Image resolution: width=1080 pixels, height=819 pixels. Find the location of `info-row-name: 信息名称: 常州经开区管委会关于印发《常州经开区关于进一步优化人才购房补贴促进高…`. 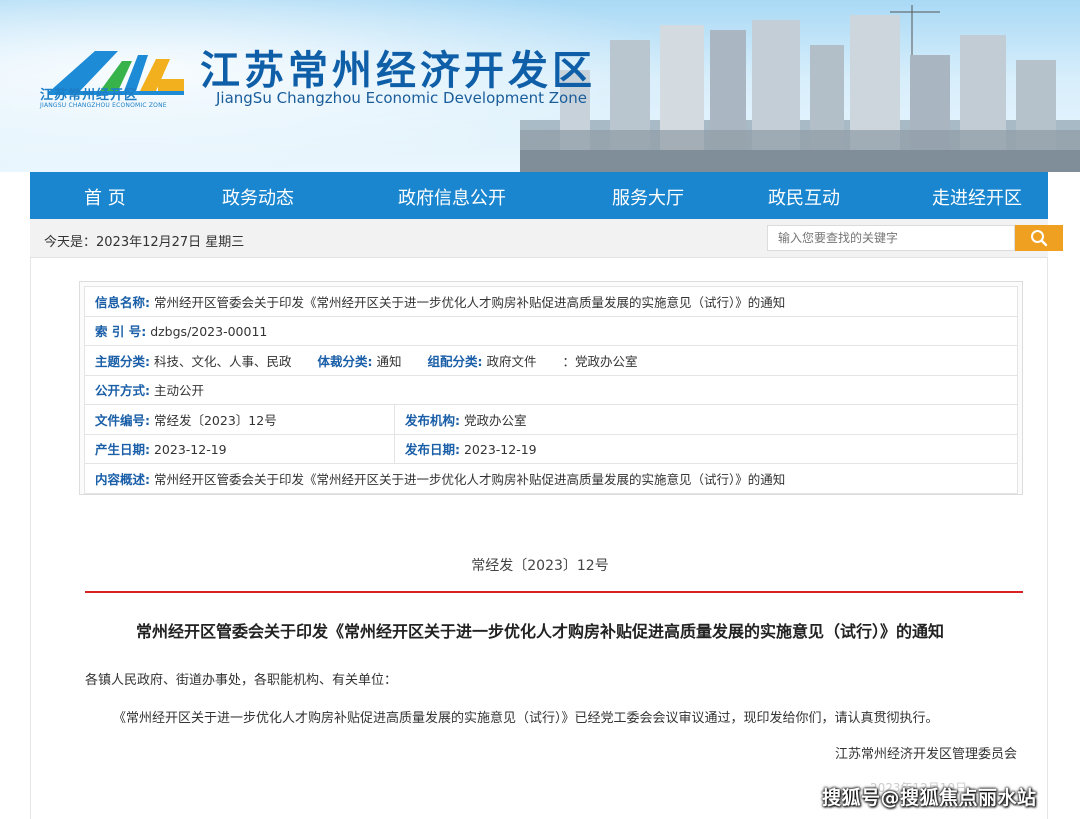

info-row-name: 信息名称: 常州经开区管委会关于印发《常州经开区关于进一步优化人才购房补贴促进高… is located at coordinates (551, 301).